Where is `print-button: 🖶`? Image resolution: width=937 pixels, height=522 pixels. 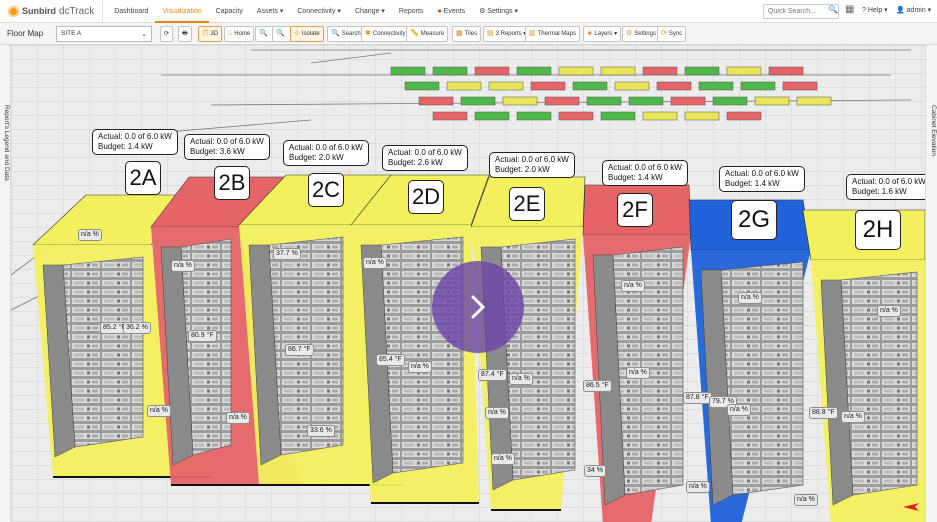 print-button: 🖶 is located at coordinates (185, 34).